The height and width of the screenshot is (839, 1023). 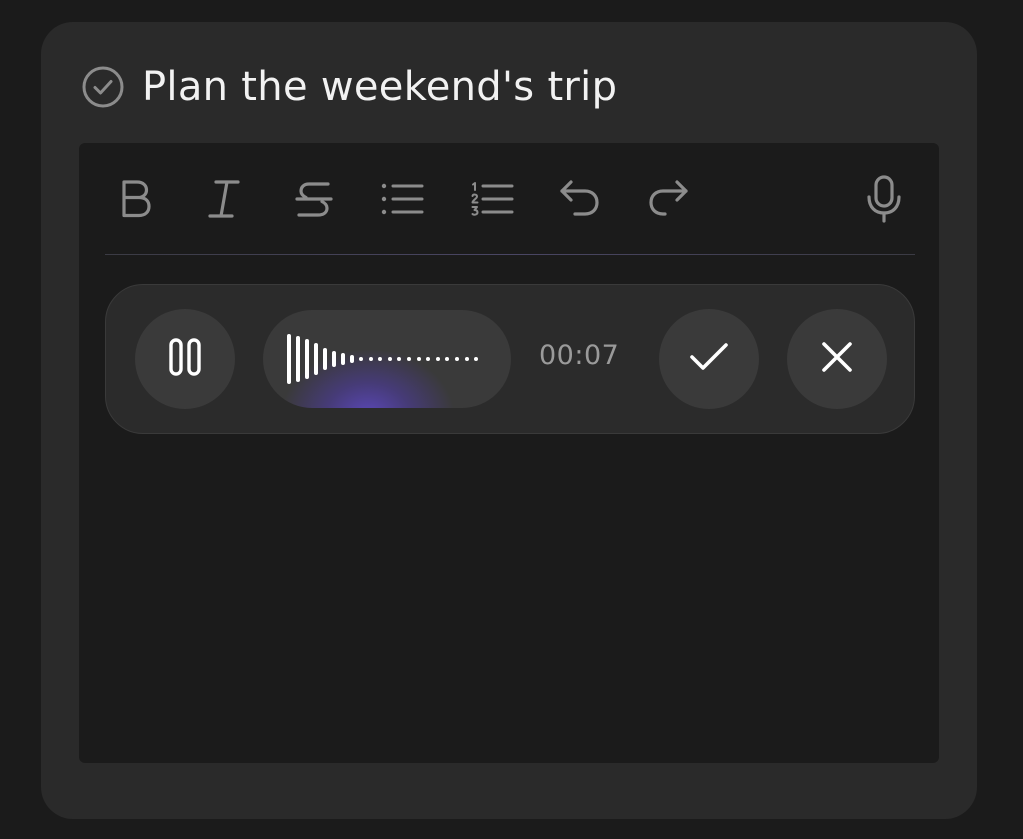 I want to click on microphone-icon, so click(x=884, y=201).